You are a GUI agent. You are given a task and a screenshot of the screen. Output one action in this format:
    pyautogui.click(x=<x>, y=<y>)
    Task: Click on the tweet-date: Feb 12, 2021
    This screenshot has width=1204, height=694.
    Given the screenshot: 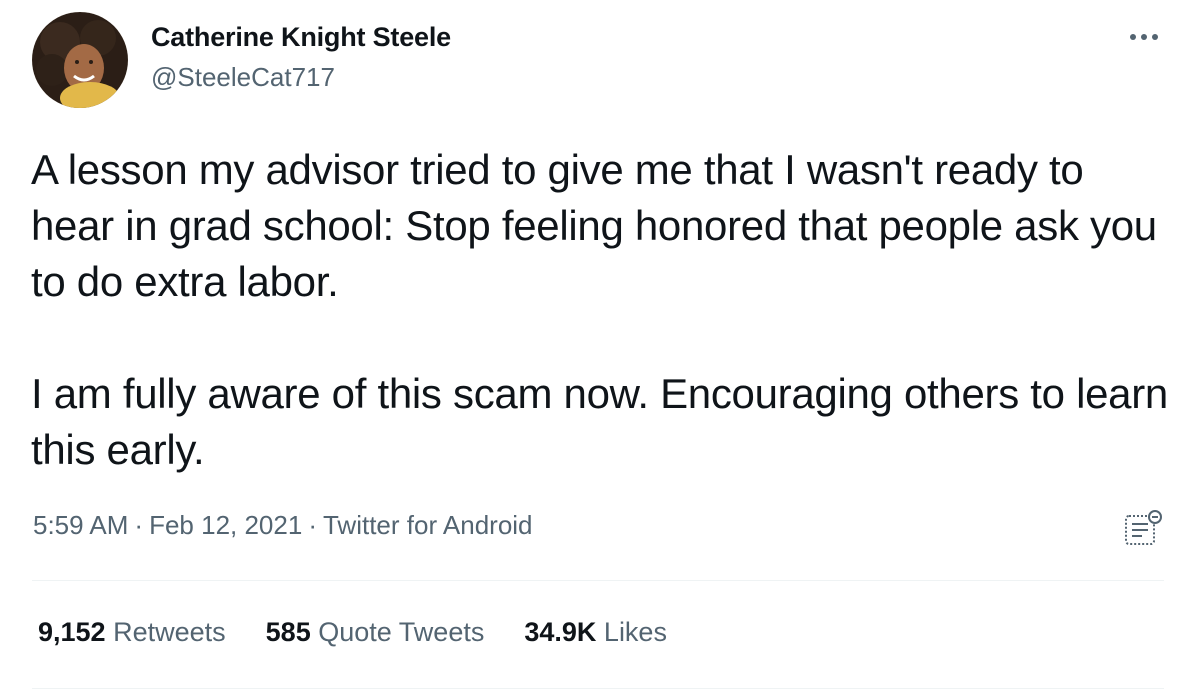 What is the action you would take?
    pyautogui.click(x=225, y=525)
    